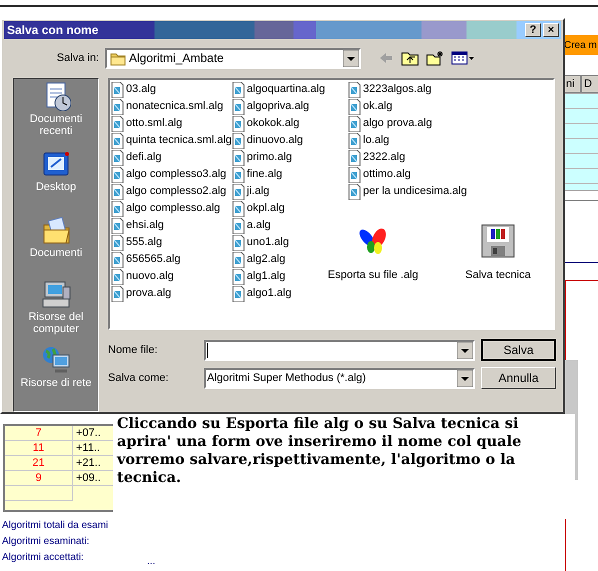 Image resolution: width=598 pixels, height=571 pixels. What do you see at coordinates (207, 350) in the screenshot?
I see `text-cursor` at bounding box center [207, 350].